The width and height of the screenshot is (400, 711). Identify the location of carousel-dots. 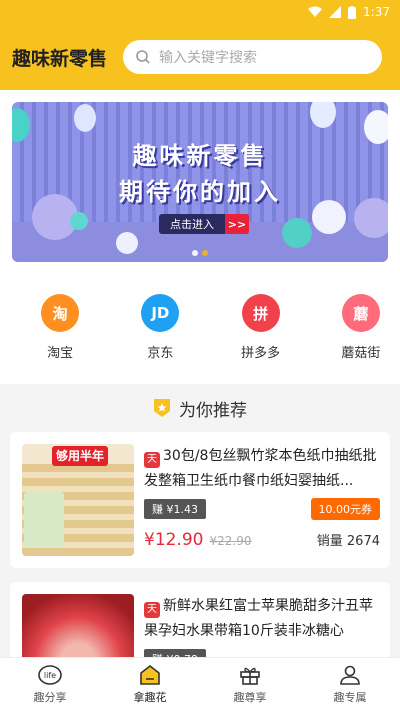
(200, 253).